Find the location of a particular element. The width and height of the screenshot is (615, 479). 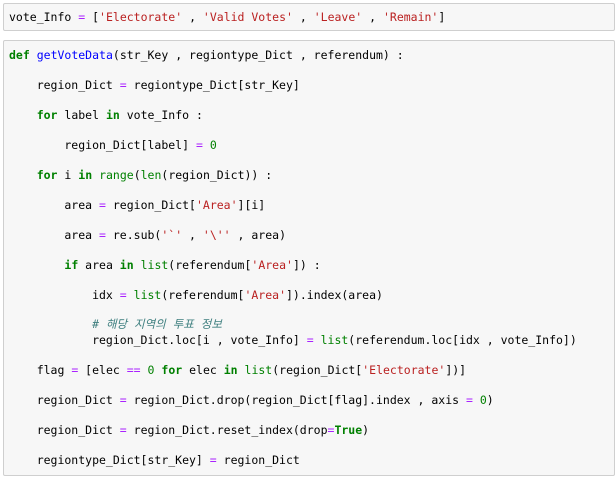

code-token: region_Dict.reset_index(drop is located at coordinates (227, 430).